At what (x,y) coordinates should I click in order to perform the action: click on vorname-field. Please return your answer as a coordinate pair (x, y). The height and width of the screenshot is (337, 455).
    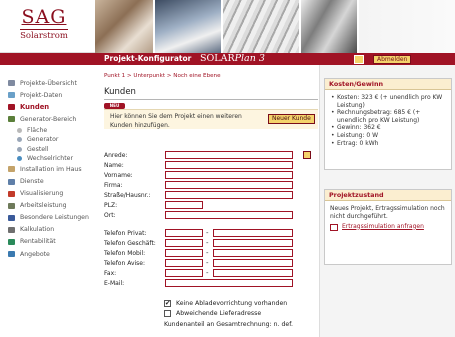
    Looking at the image, I should click on (229, 175).